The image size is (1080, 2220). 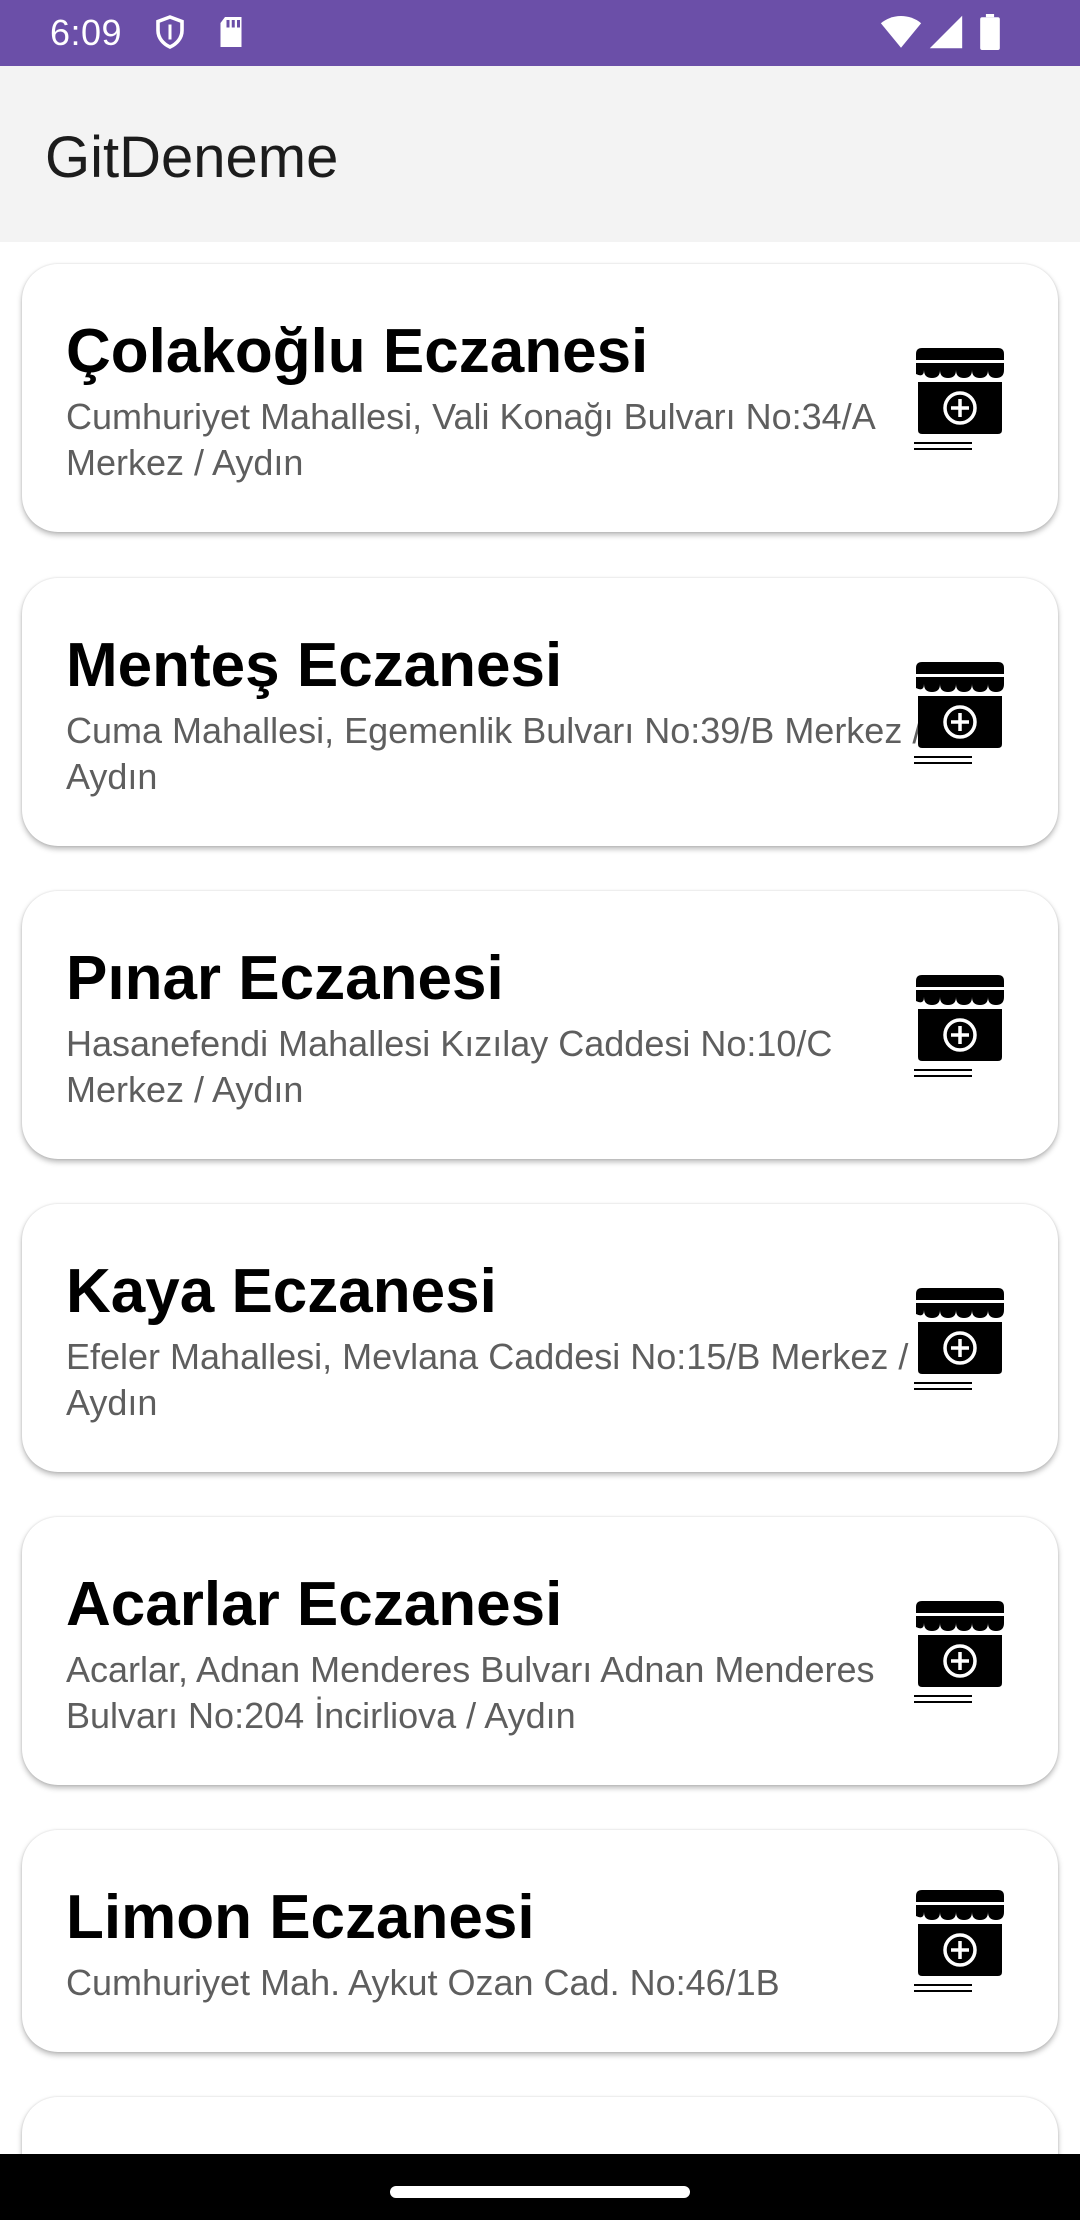 I want to click on pharmacy-name: Çolakoğlu Eczanesi, so click(x=357, y=351).